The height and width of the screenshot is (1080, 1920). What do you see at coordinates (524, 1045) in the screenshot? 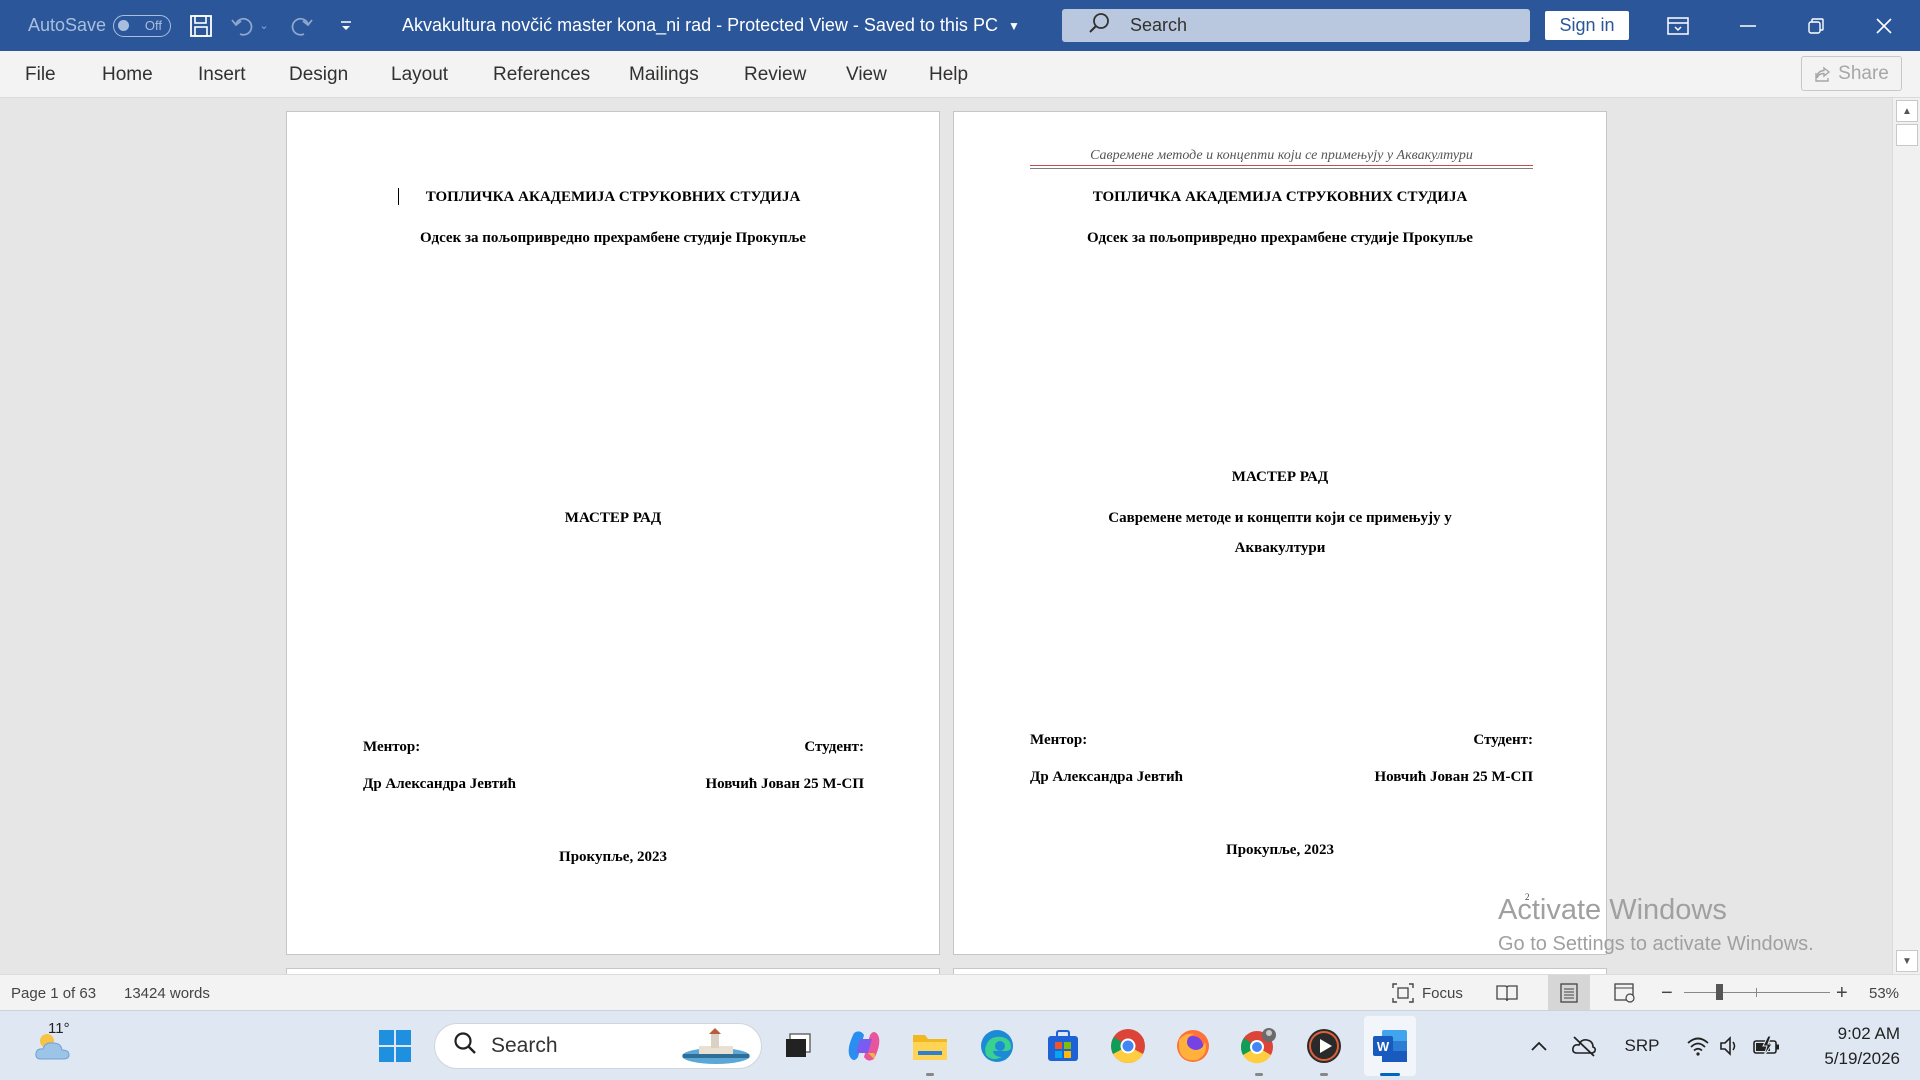
I see `taskbar-search-placeholder: Search` at bounding box center [524, 1045].